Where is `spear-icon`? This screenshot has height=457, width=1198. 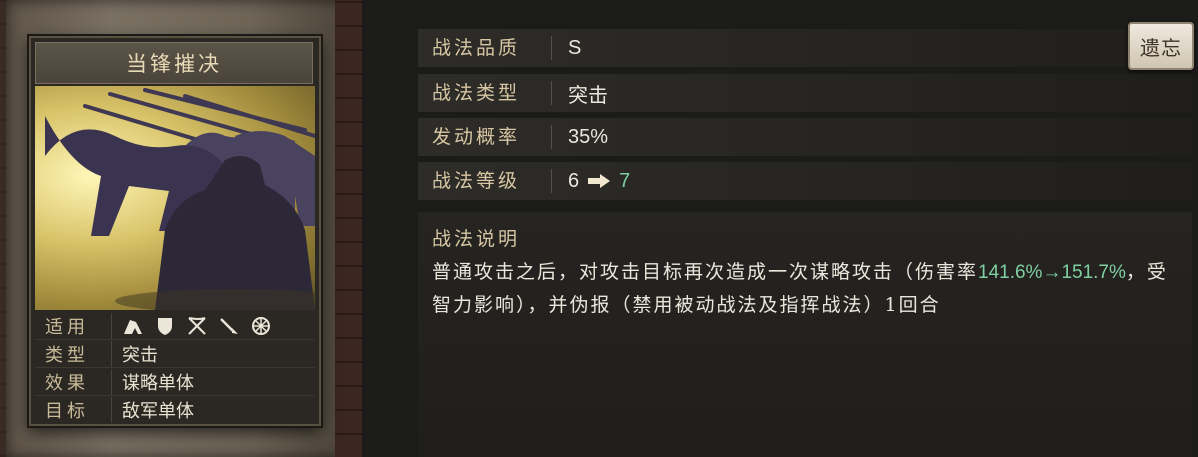
spear-icon is located at coordinates (229, 325).